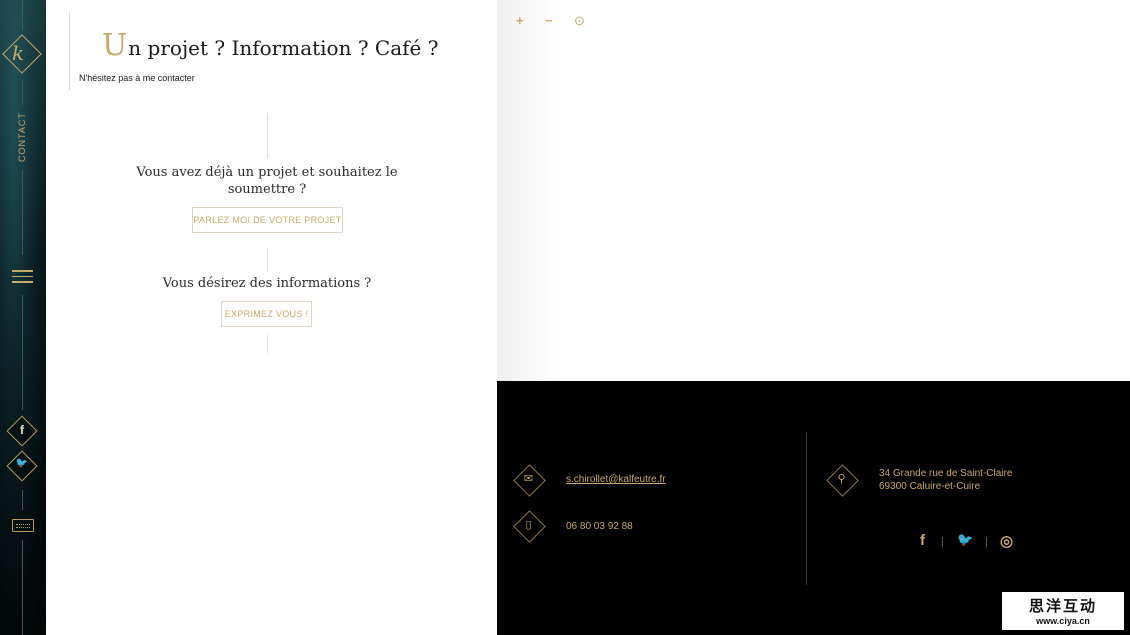  I want to click on sidebar: k CONTACT f 🐦, so click(23, 317).